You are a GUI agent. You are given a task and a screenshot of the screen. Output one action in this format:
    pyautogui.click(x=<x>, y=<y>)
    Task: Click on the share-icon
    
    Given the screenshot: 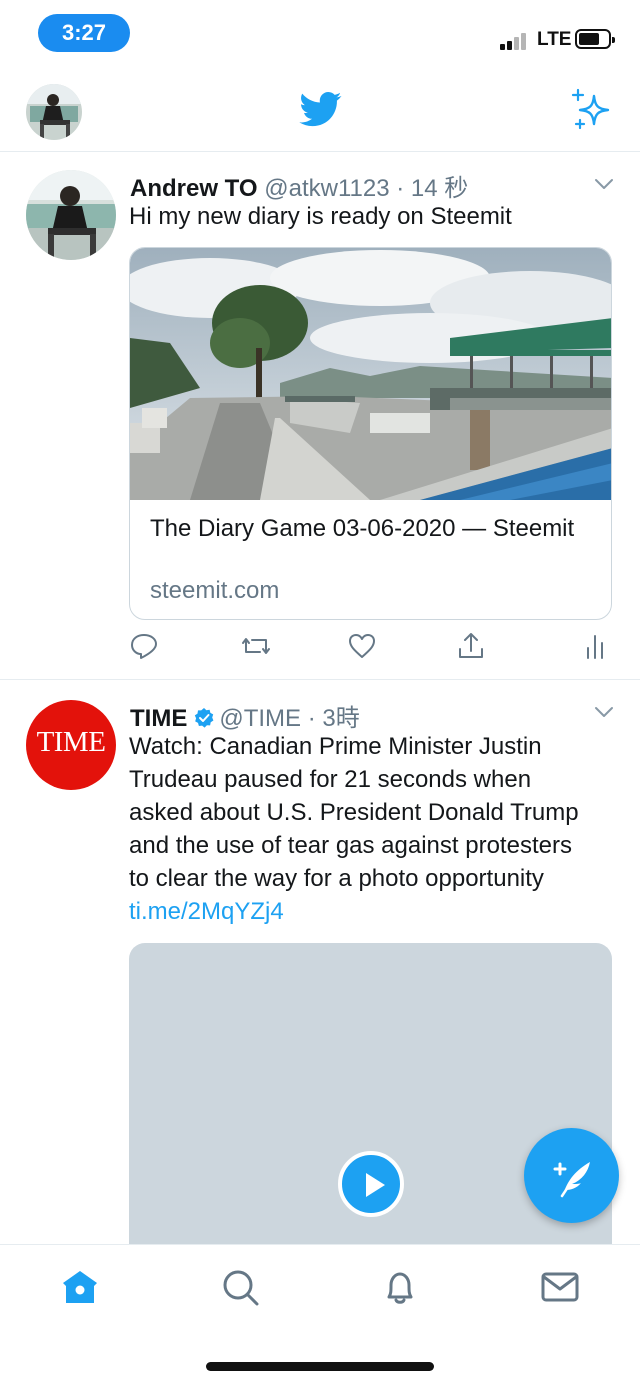 What is the action you would take?
    pyautogui.click(x=471, y=646)
    